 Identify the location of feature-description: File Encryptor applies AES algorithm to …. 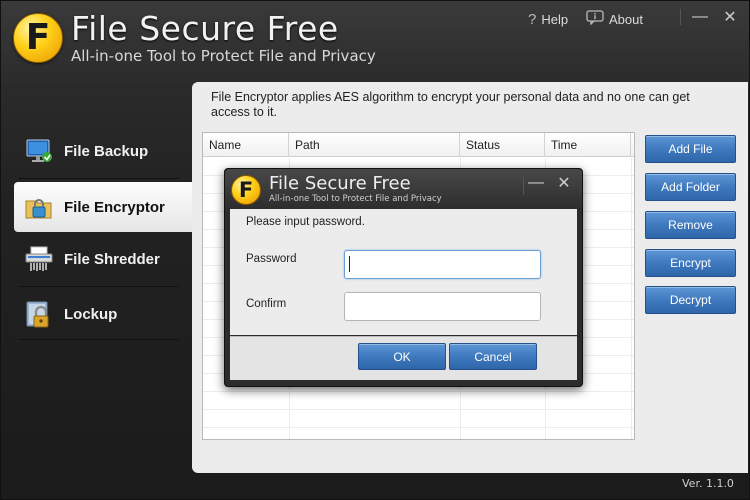
(450, 104).